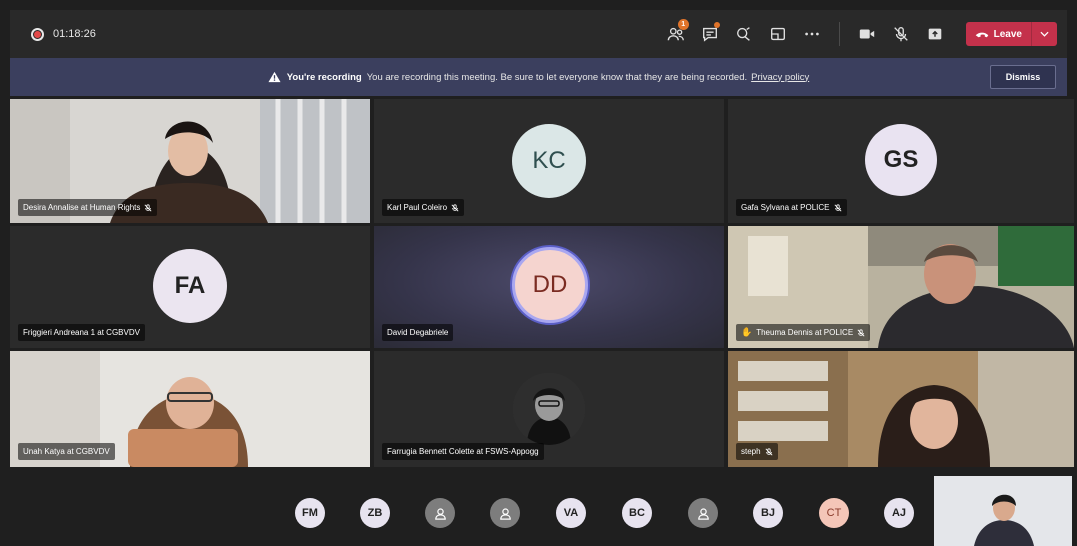  I want to click on participant-nameplate: Desira Annalise at Human Rights, so click(88, 207).